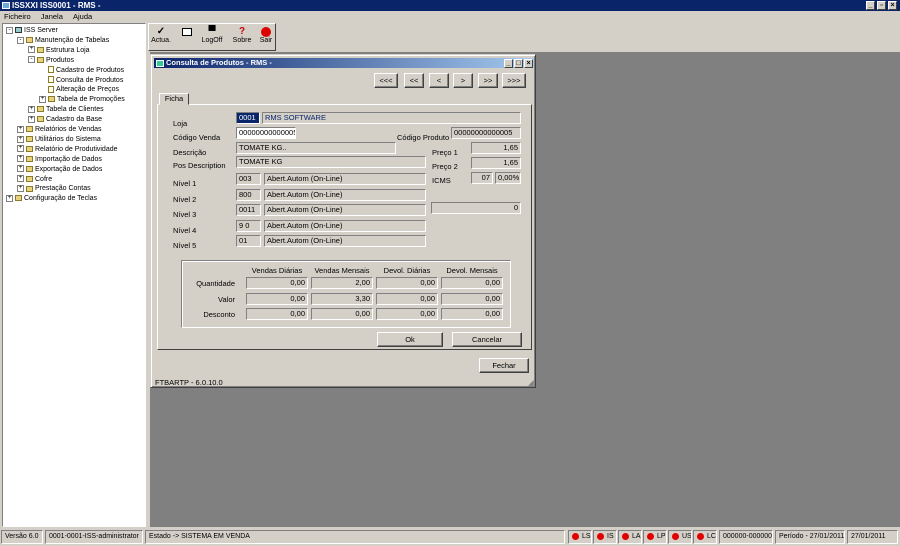  Describe the element at coordinates (636, 536) in the screenshot. I see `status-led-label: LA` at that location.